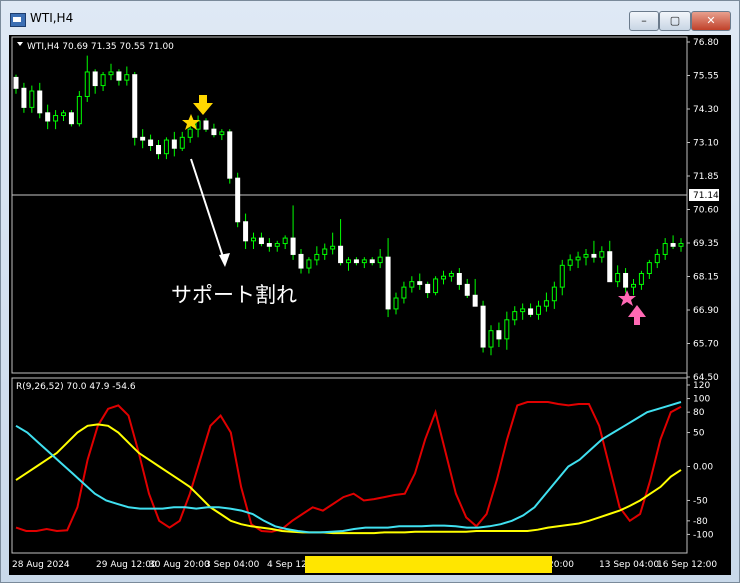  I want to click on minimize-button: –, so click(644, 21).